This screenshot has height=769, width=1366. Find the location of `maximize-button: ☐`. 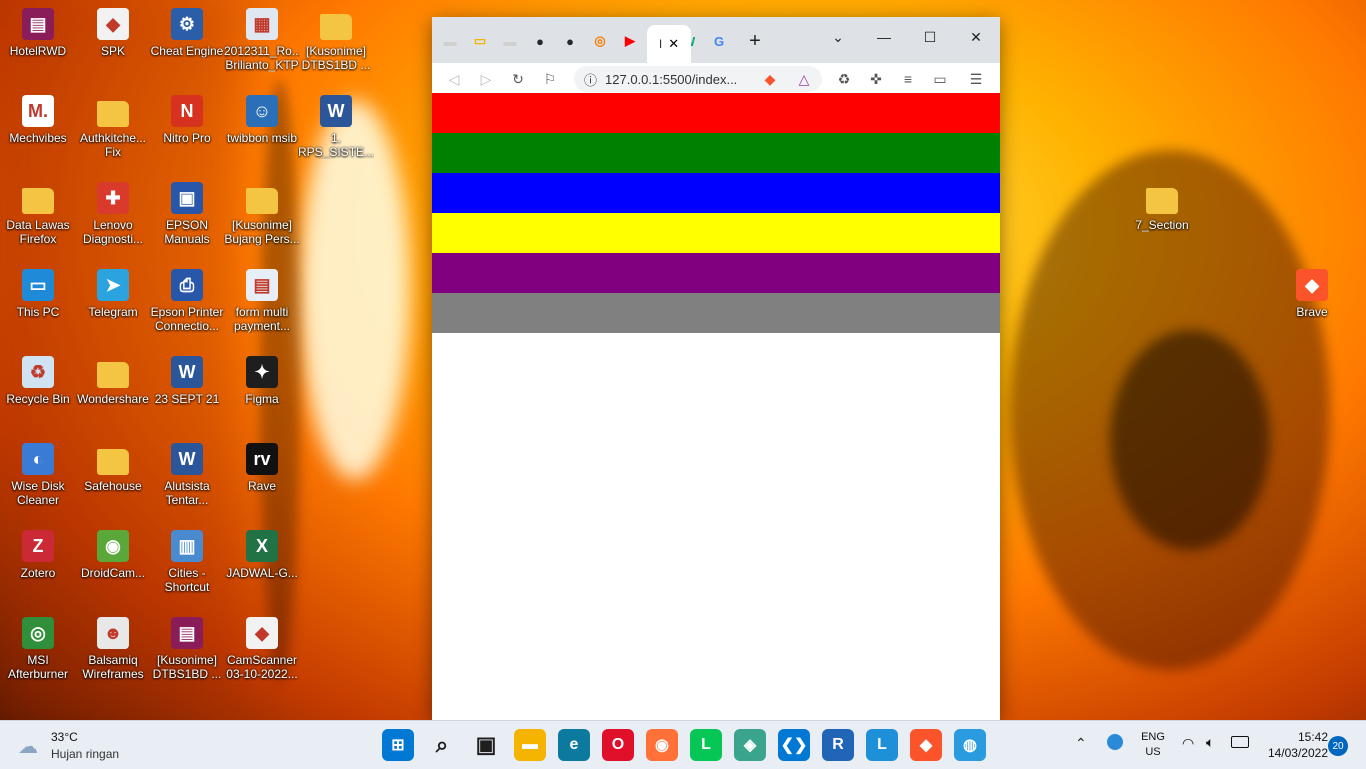

maximize-button: ☐ is located at coordinates (930, 37).